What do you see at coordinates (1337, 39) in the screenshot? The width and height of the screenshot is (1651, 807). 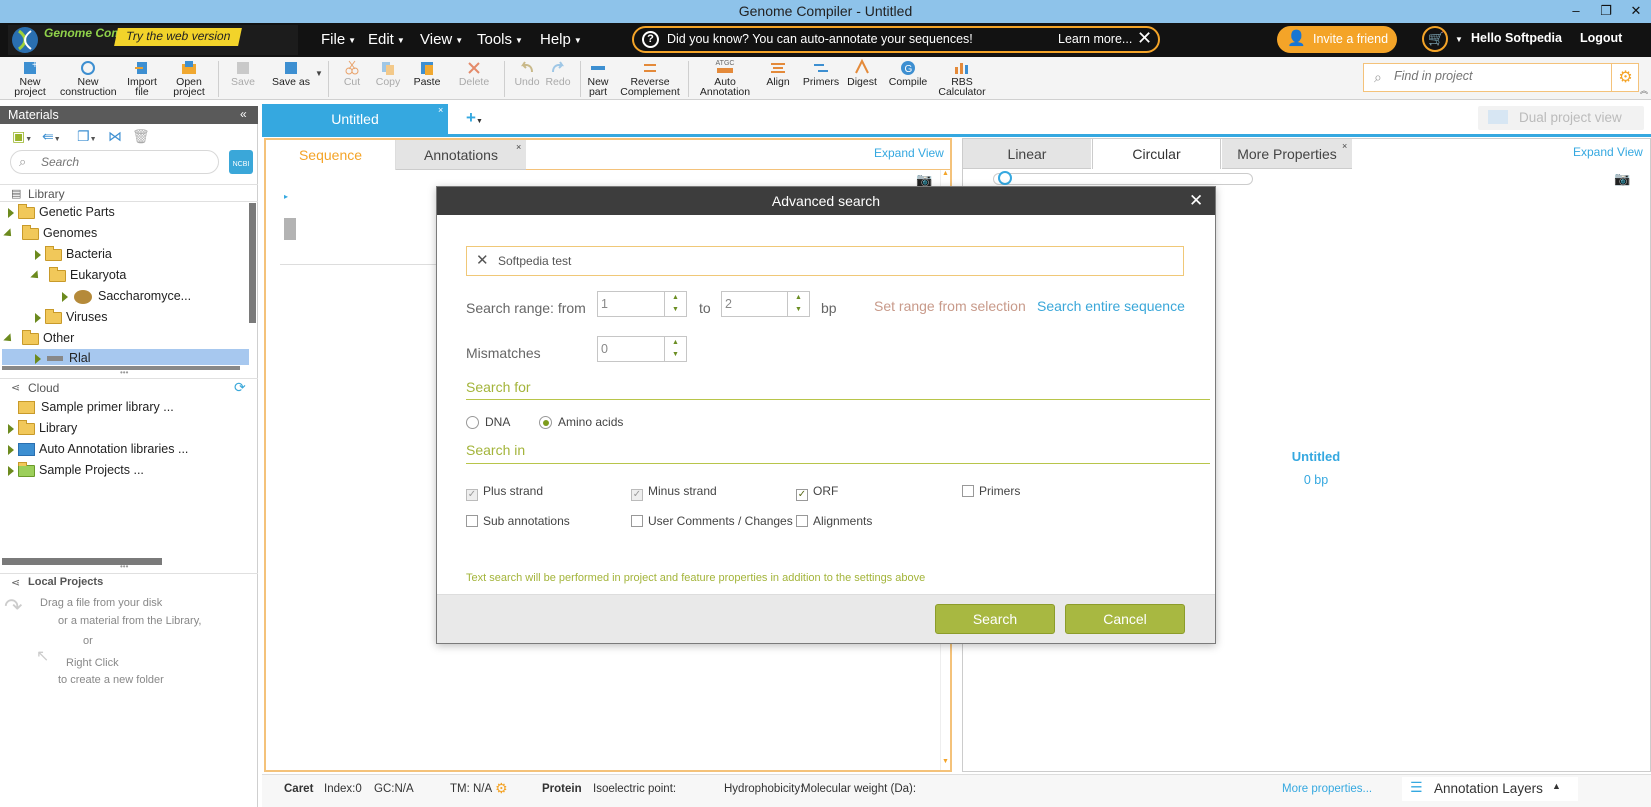 I see `invite-friend-button: 👤 Invite a friend` at bounding box center [1337, 39].